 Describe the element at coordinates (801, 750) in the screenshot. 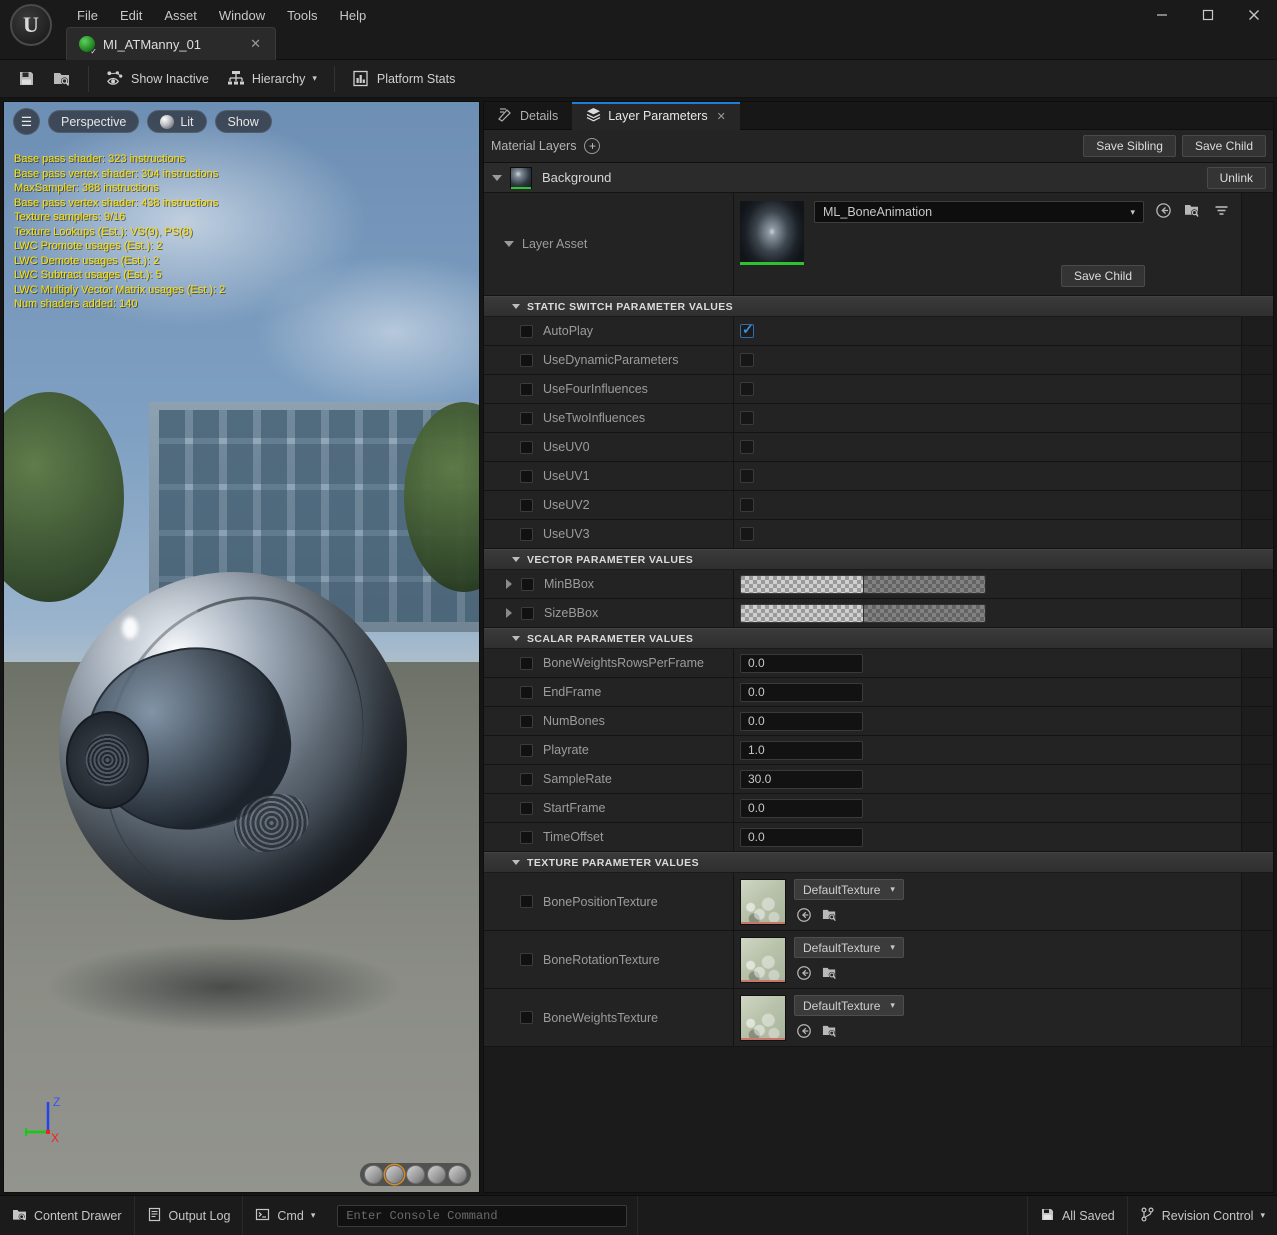

I see `scalar-value-input: 1.0` at that location.